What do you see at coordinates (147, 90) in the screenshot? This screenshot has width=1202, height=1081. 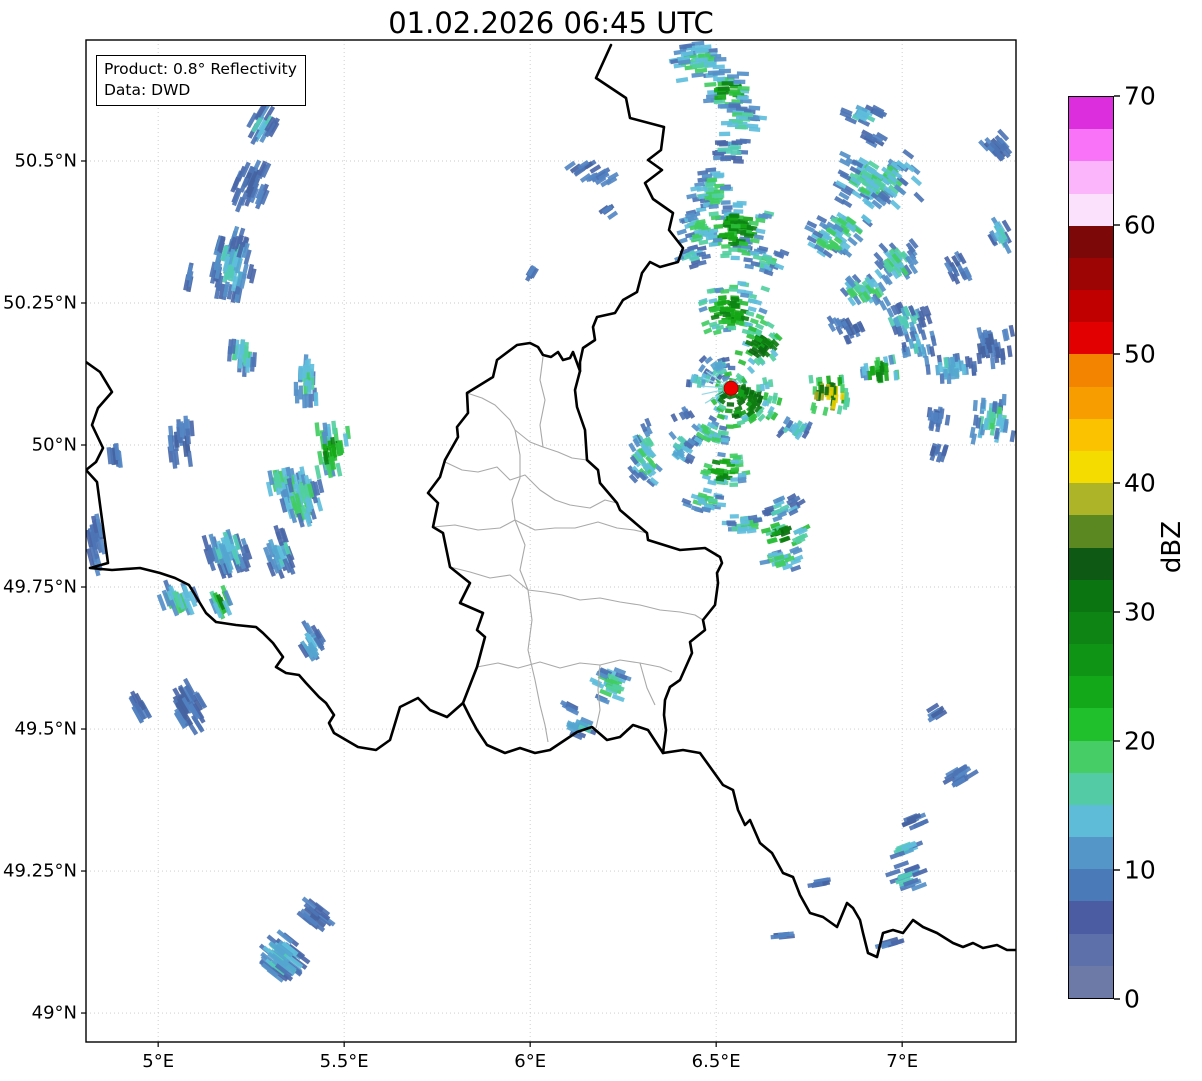 I see `data-source-label: Data: DWD` at bounding box center [147, 90].